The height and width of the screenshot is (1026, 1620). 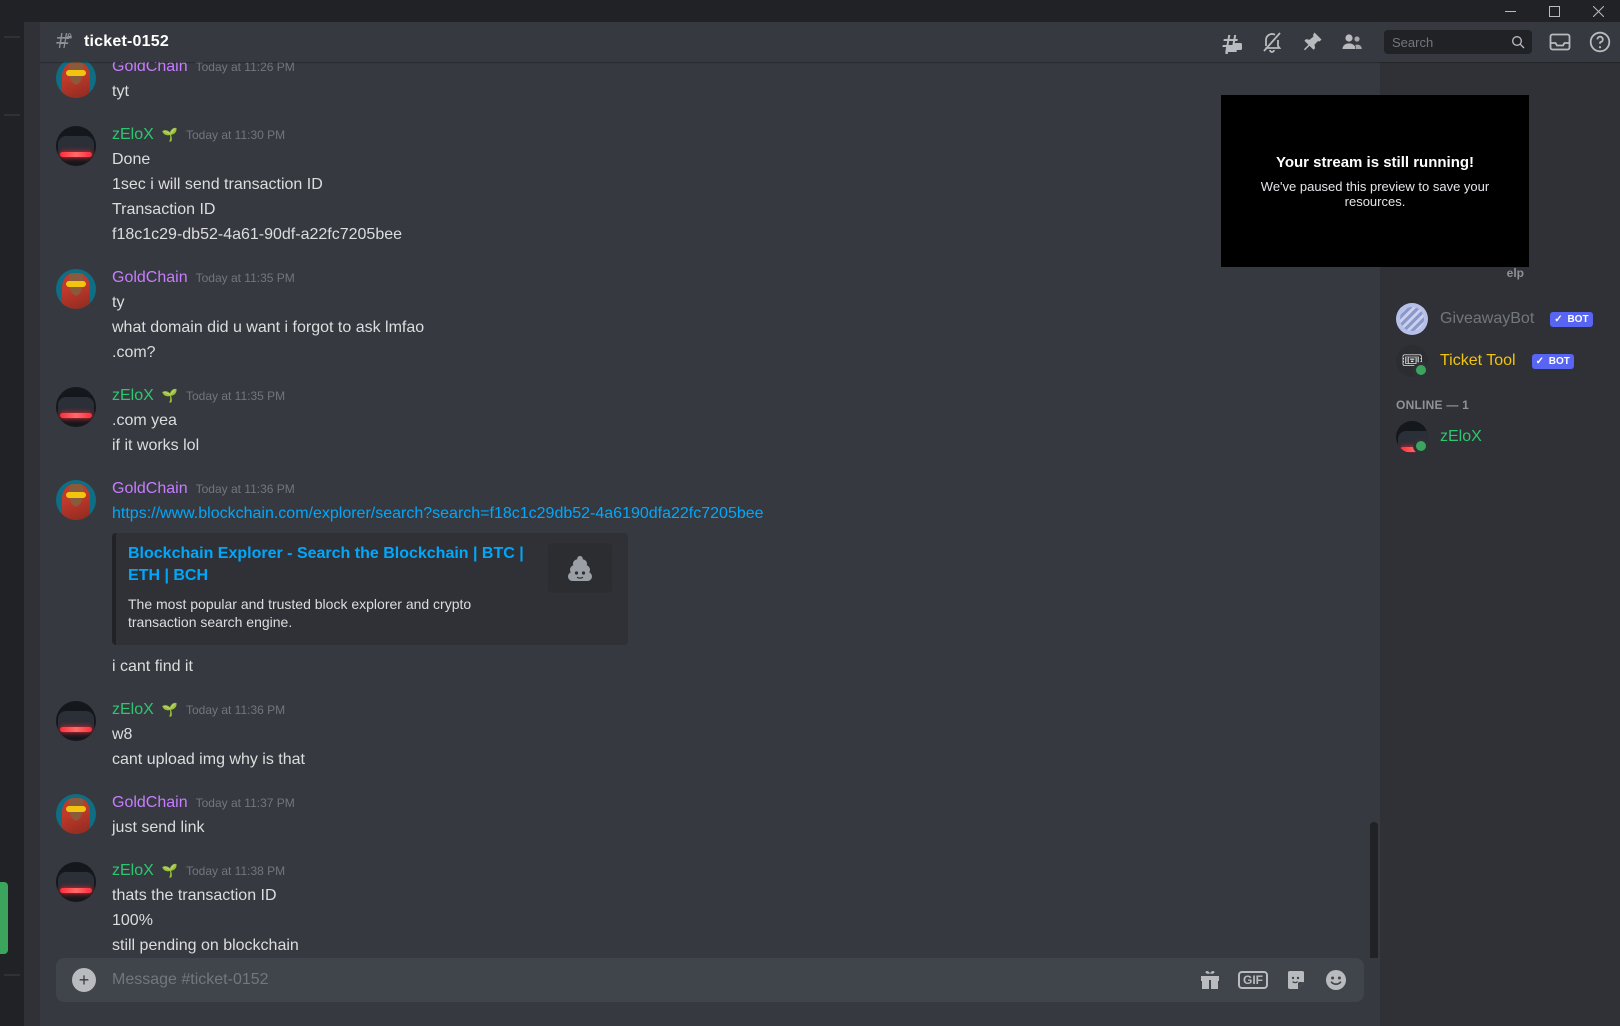 I want to click on list-item: zEloX, so click(x=1500, y=437).